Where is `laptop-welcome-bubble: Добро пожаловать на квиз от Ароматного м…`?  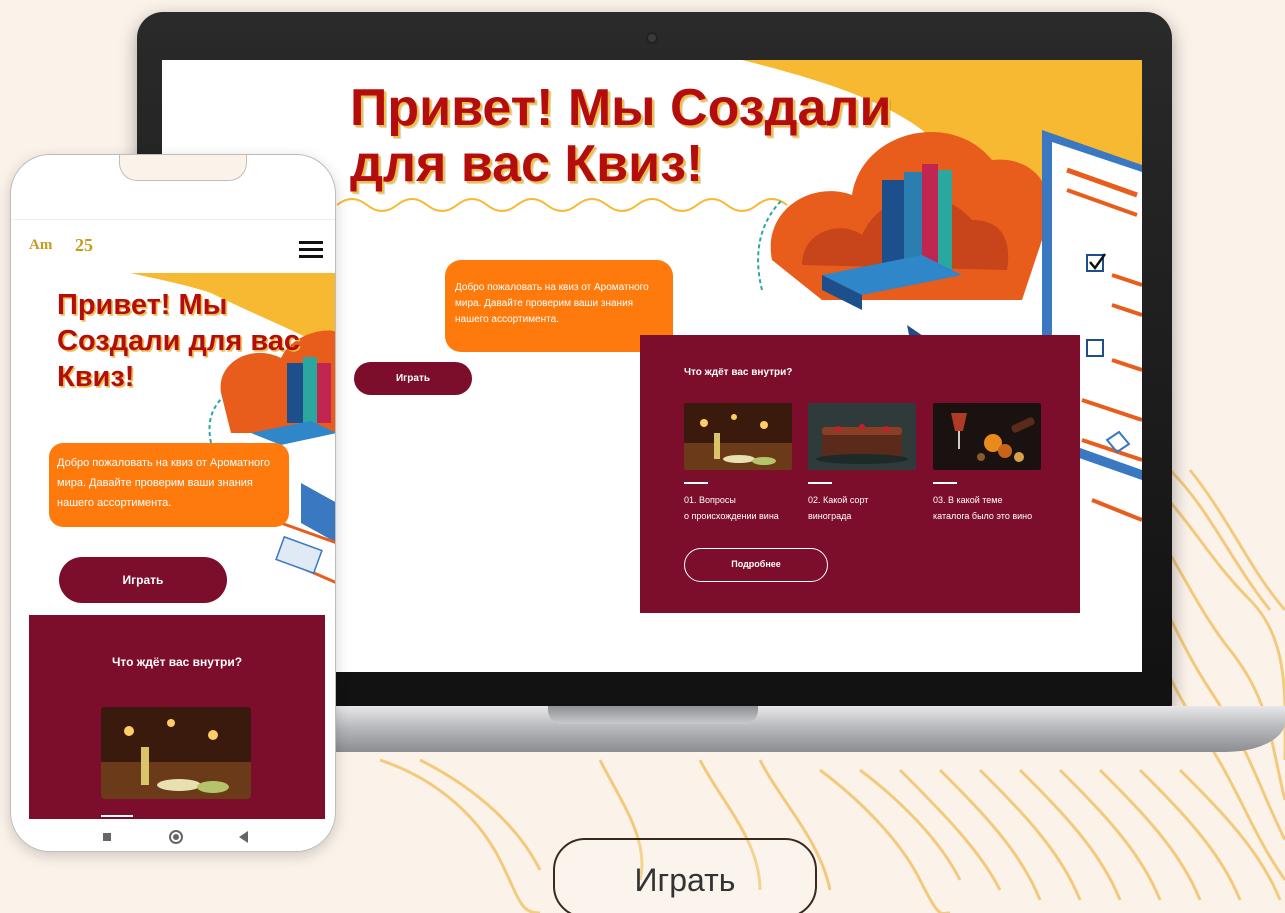 laptop-welcome-bubble: Добро пожаловать на квиз от Ароматного м… is located at coordinates (559, 306).